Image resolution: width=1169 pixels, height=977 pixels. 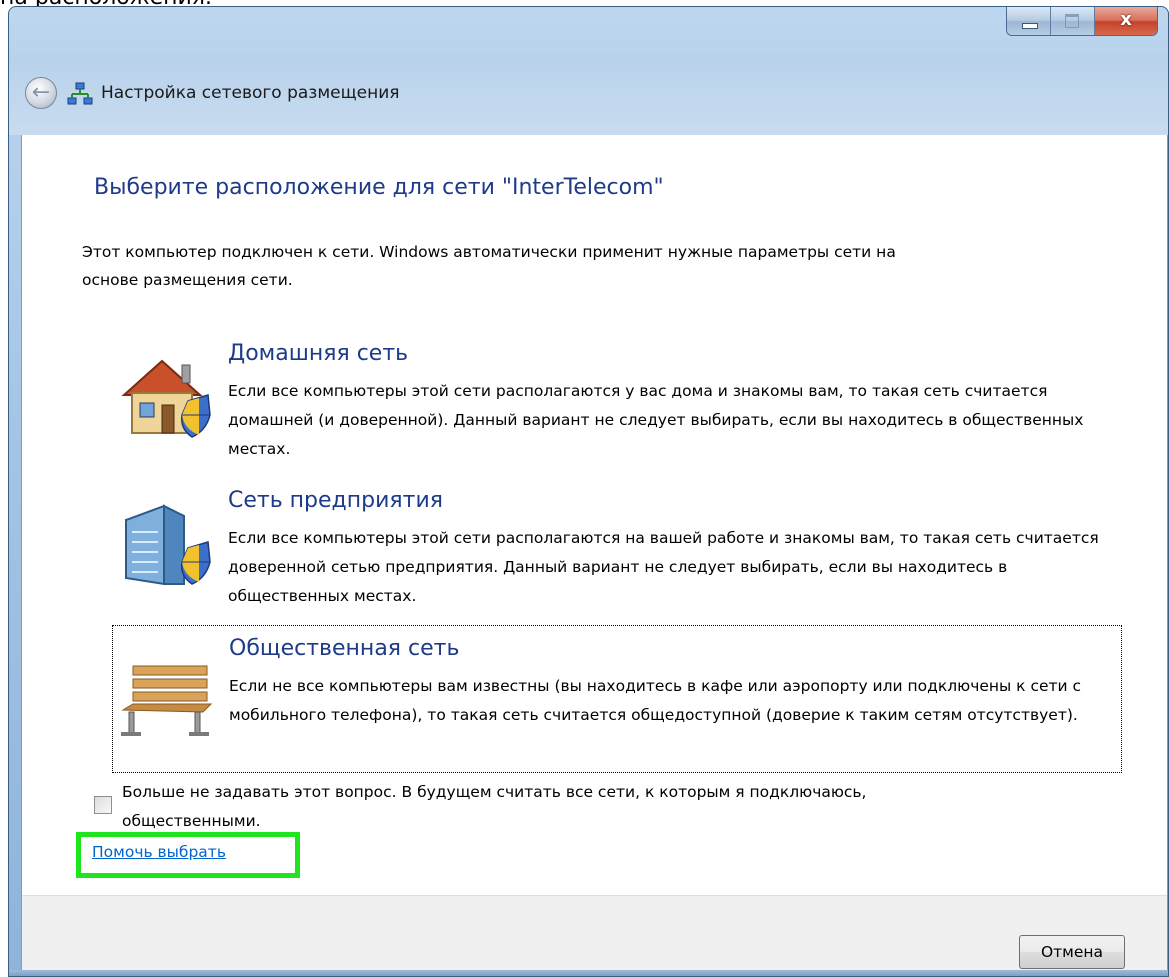 I want to click on window-bottom-border, so click(x=588, y=973).